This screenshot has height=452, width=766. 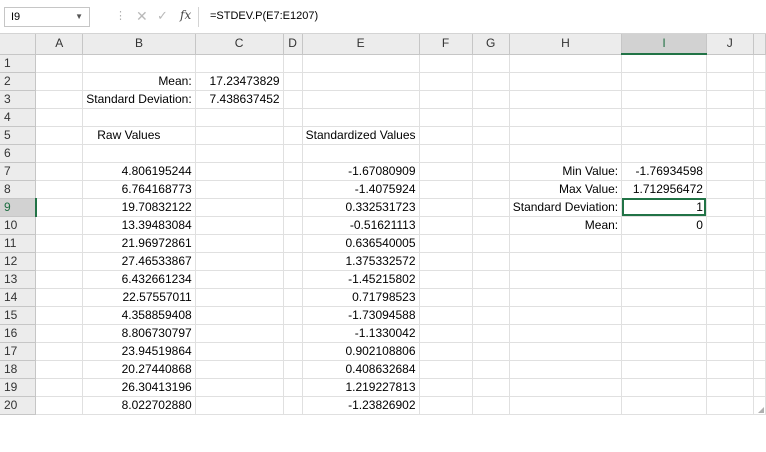 I want to click on cell-c14, so click(x=239, y=297).